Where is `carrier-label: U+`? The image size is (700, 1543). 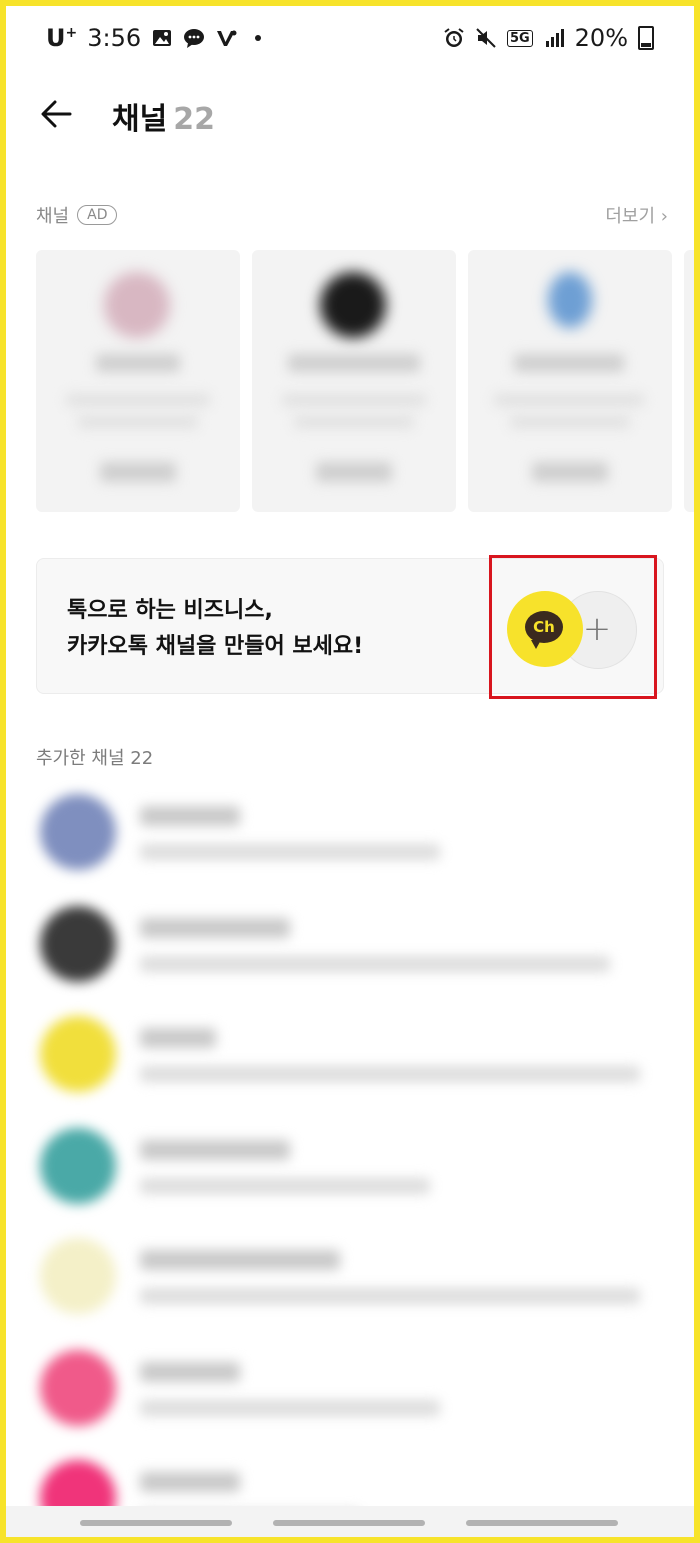 carrier-label: U+ is located at coordinates (62, 38).